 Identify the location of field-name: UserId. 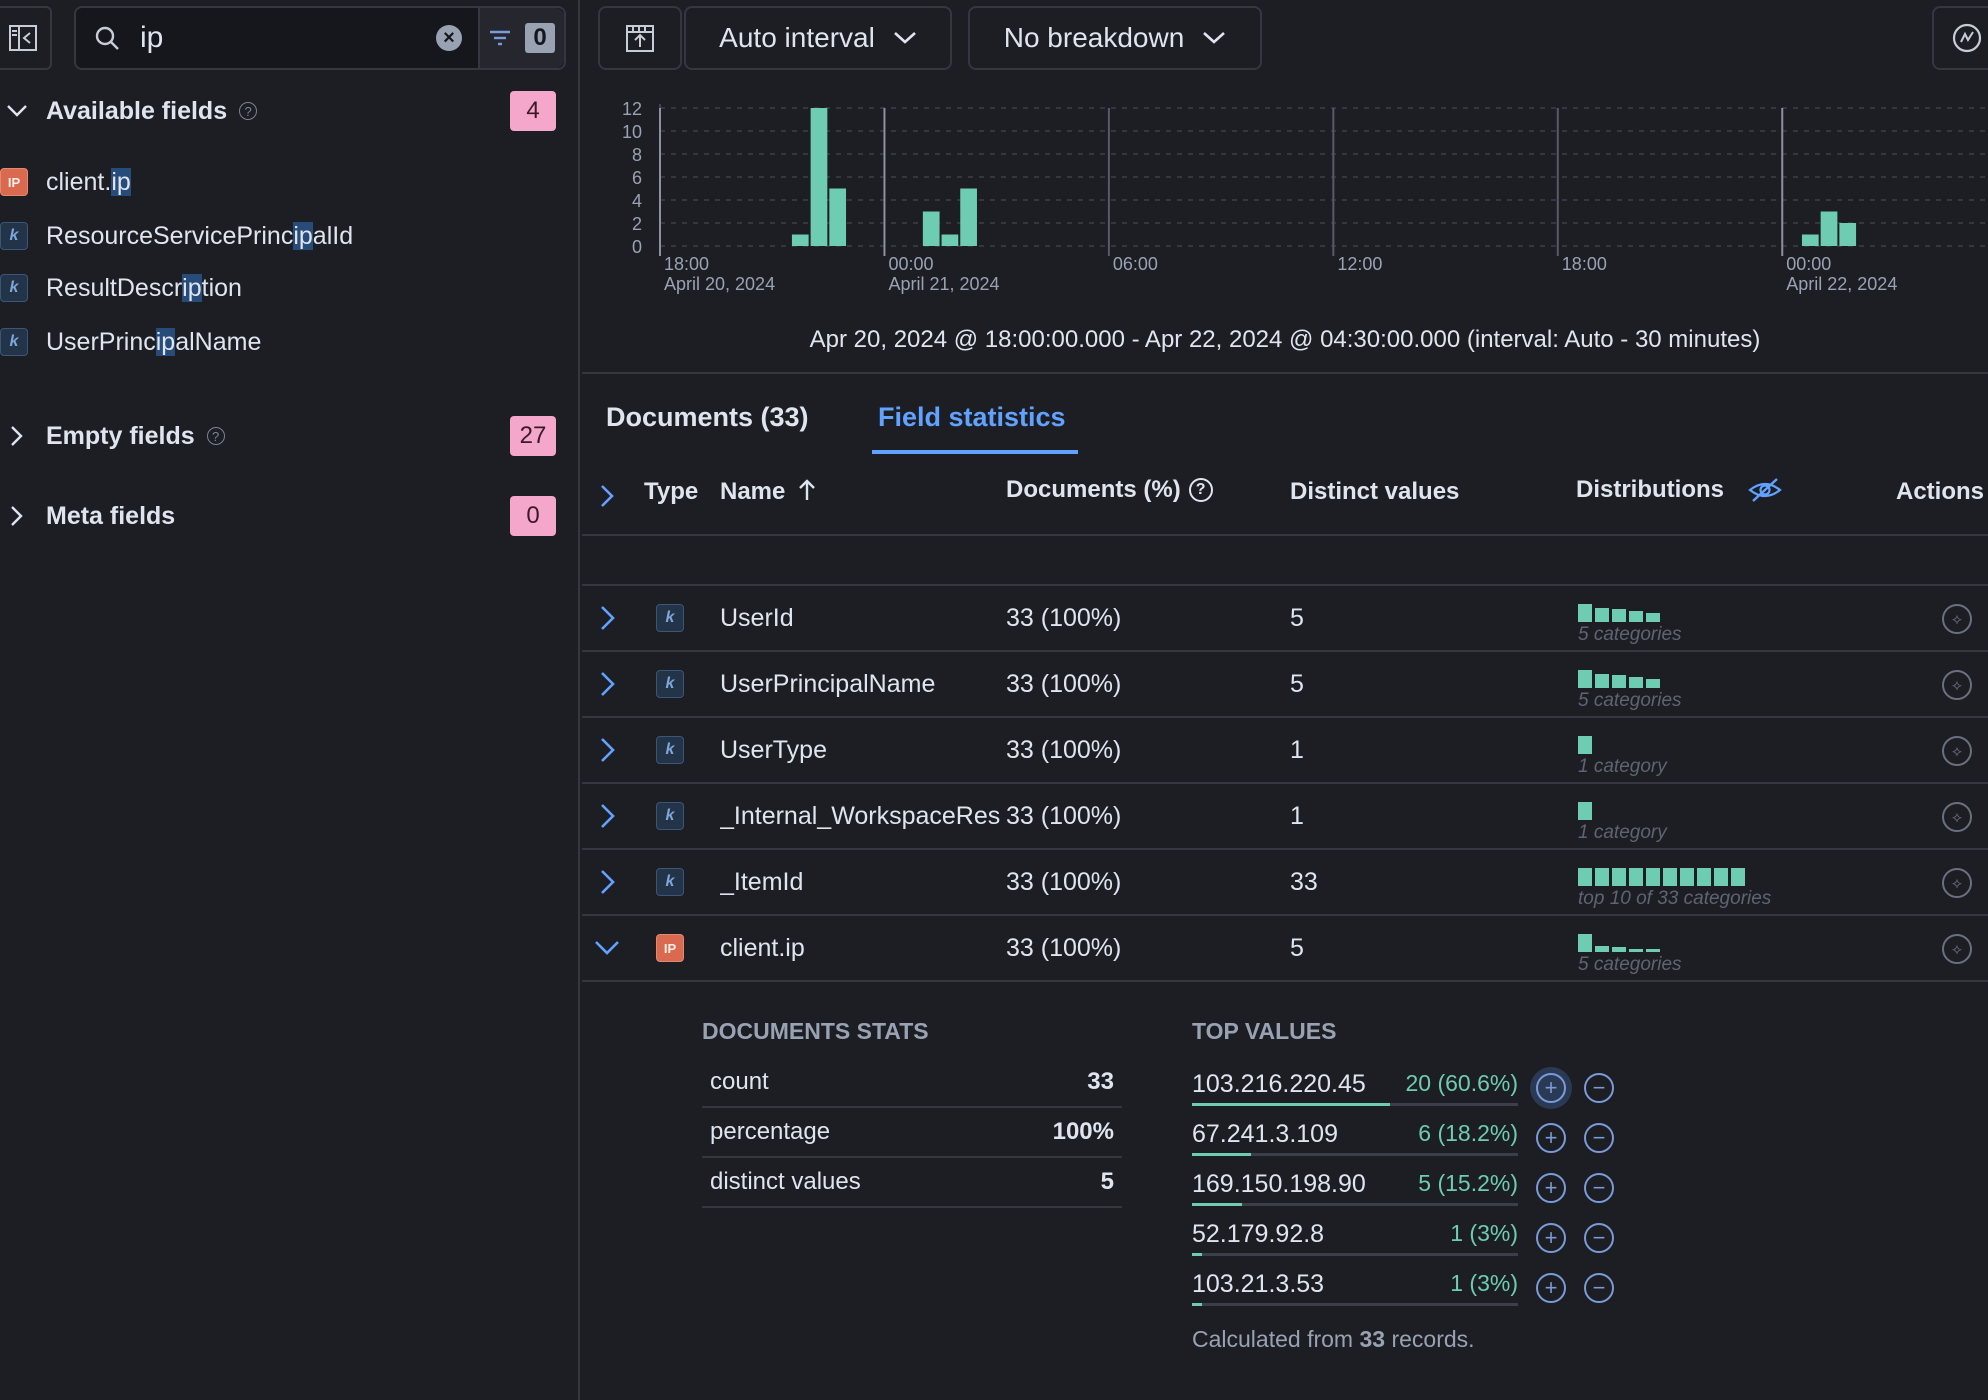
(757, 617).